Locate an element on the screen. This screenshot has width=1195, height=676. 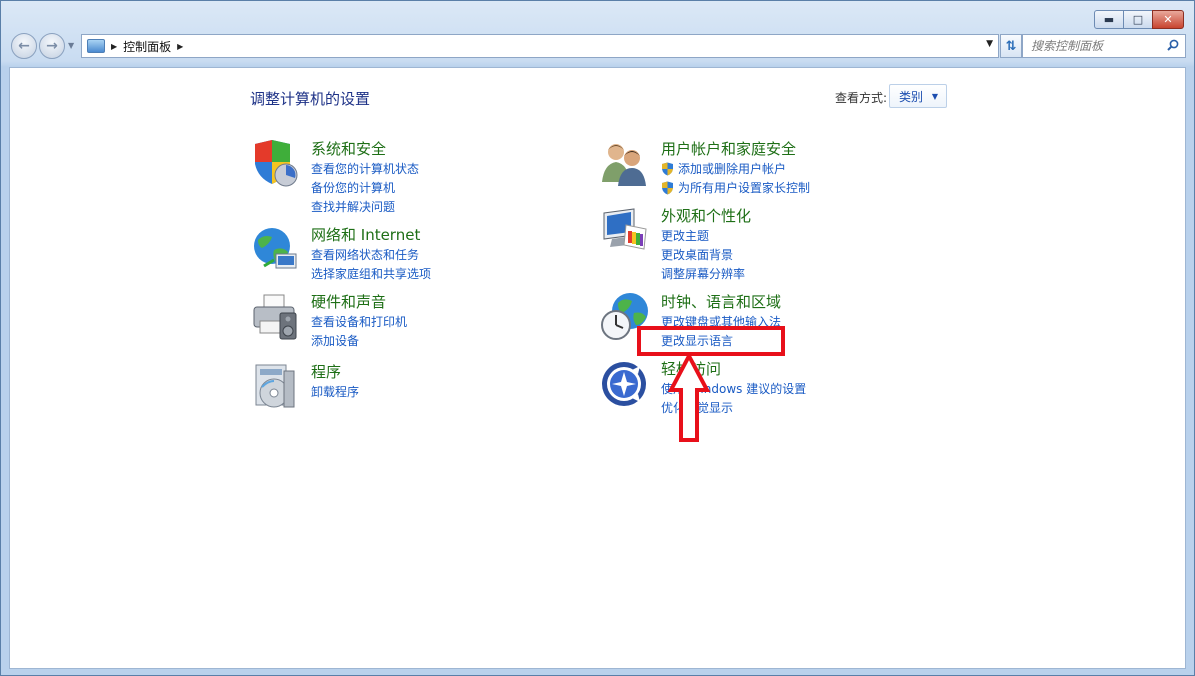
search-box is located at coordinates (1104, 46).